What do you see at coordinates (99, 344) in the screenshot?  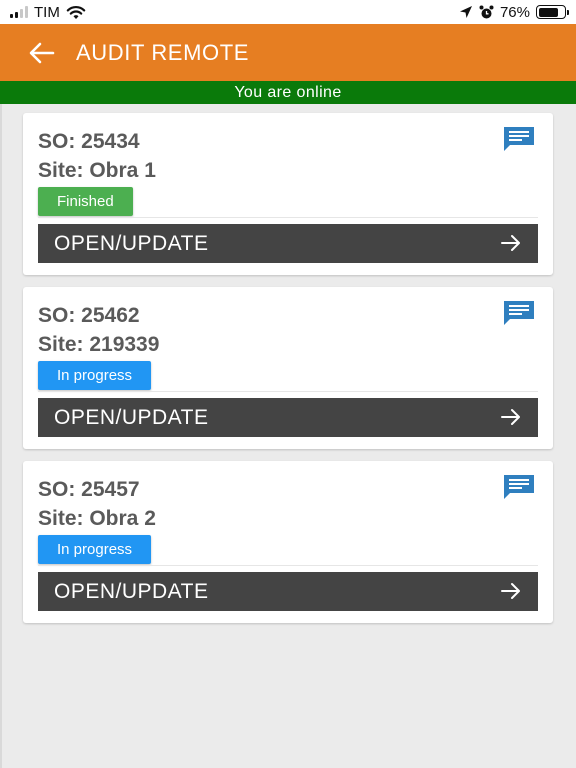 I see `order-site: Site: 219339` at bounding box center [99, 344].